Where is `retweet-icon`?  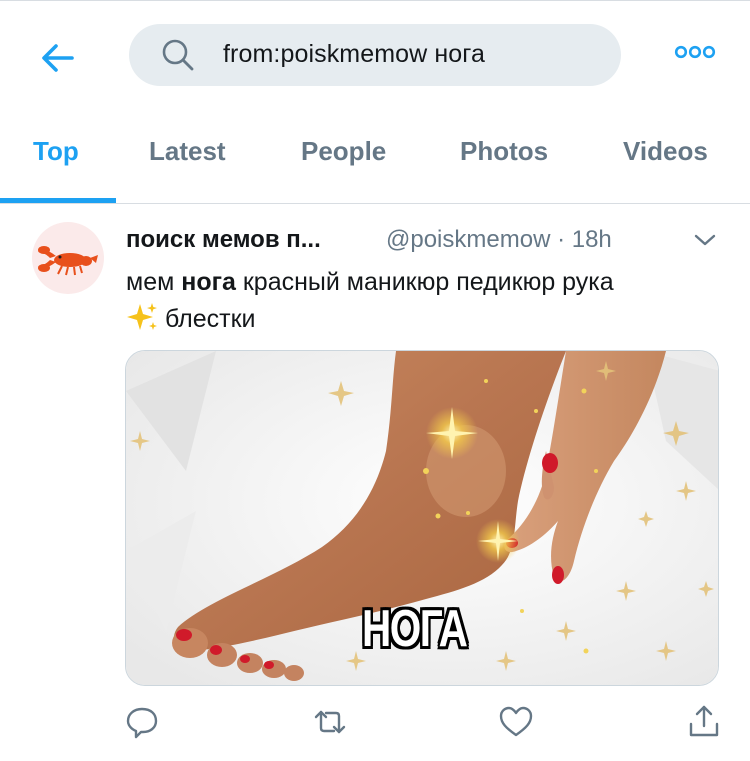 retweet-icon is located at coordinates (330, 722).